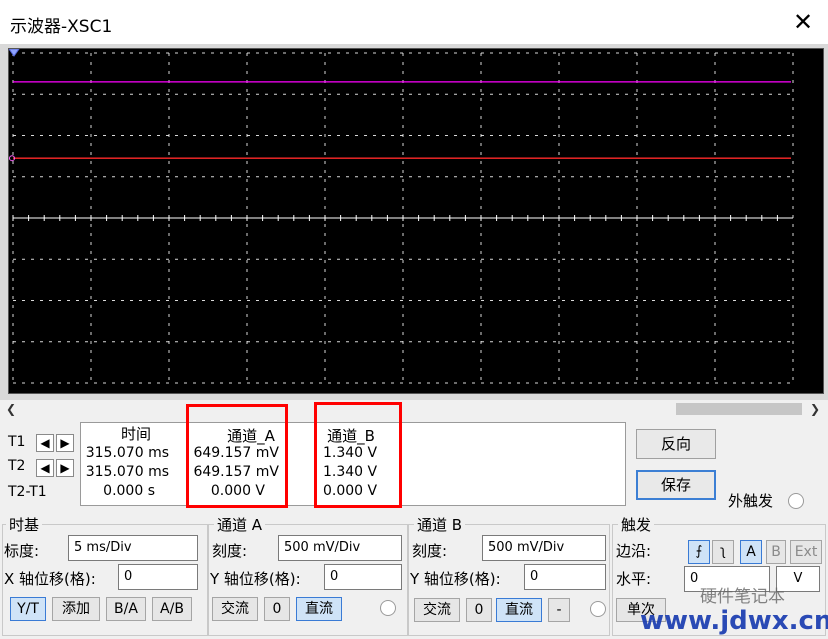  I want to click on ext-trigger-label: 外触发, so click(751, 501).